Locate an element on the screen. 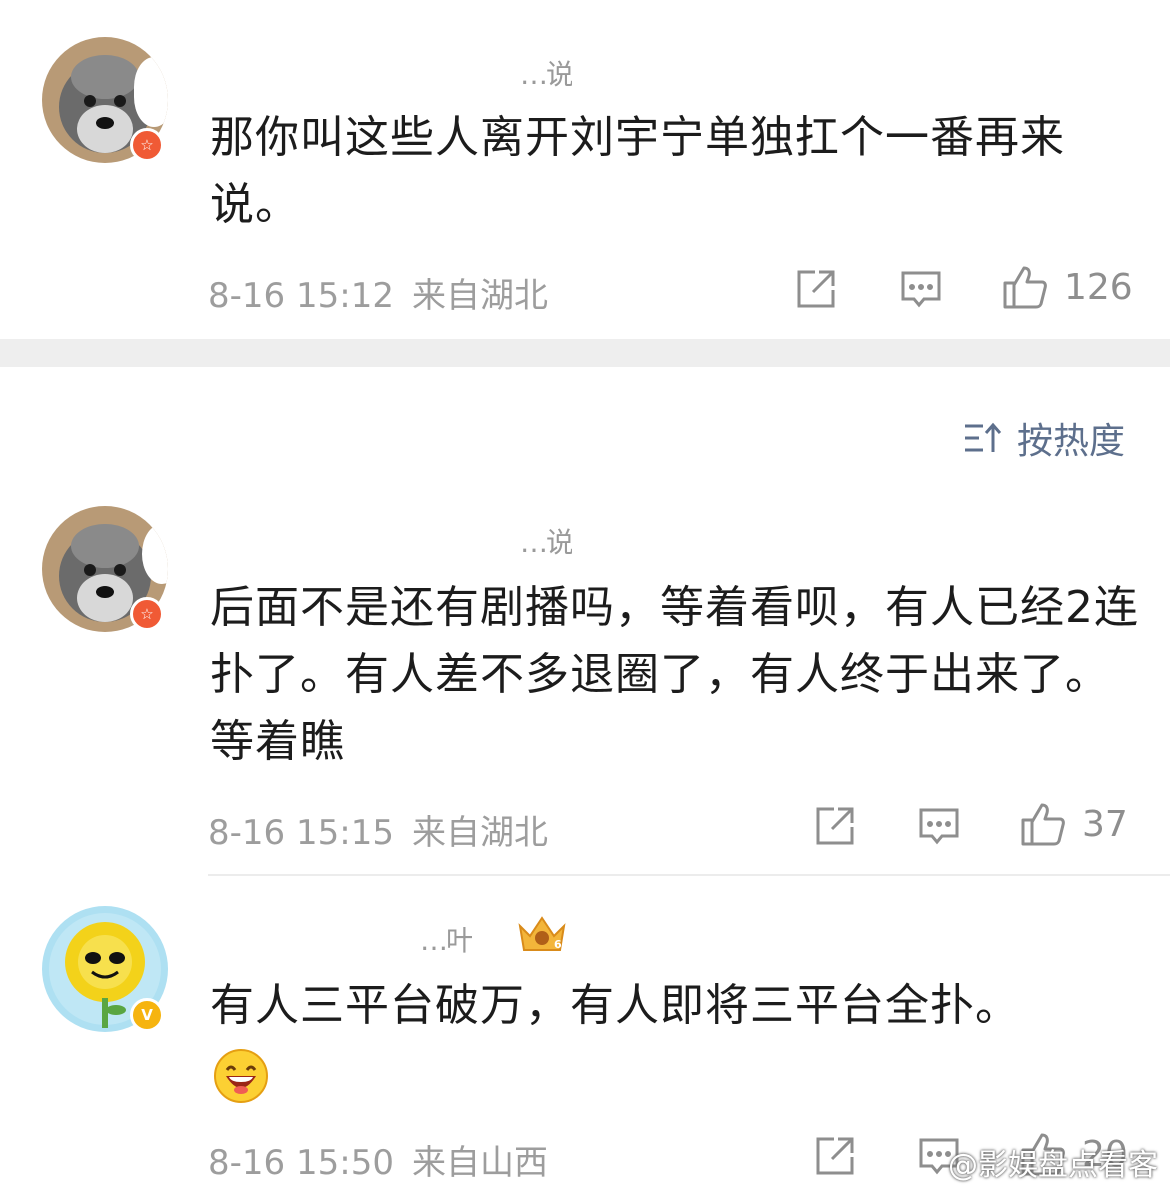 This screenshot has width=1170, height=1189. like-count: 126 is located at coordinates (1098, 287).